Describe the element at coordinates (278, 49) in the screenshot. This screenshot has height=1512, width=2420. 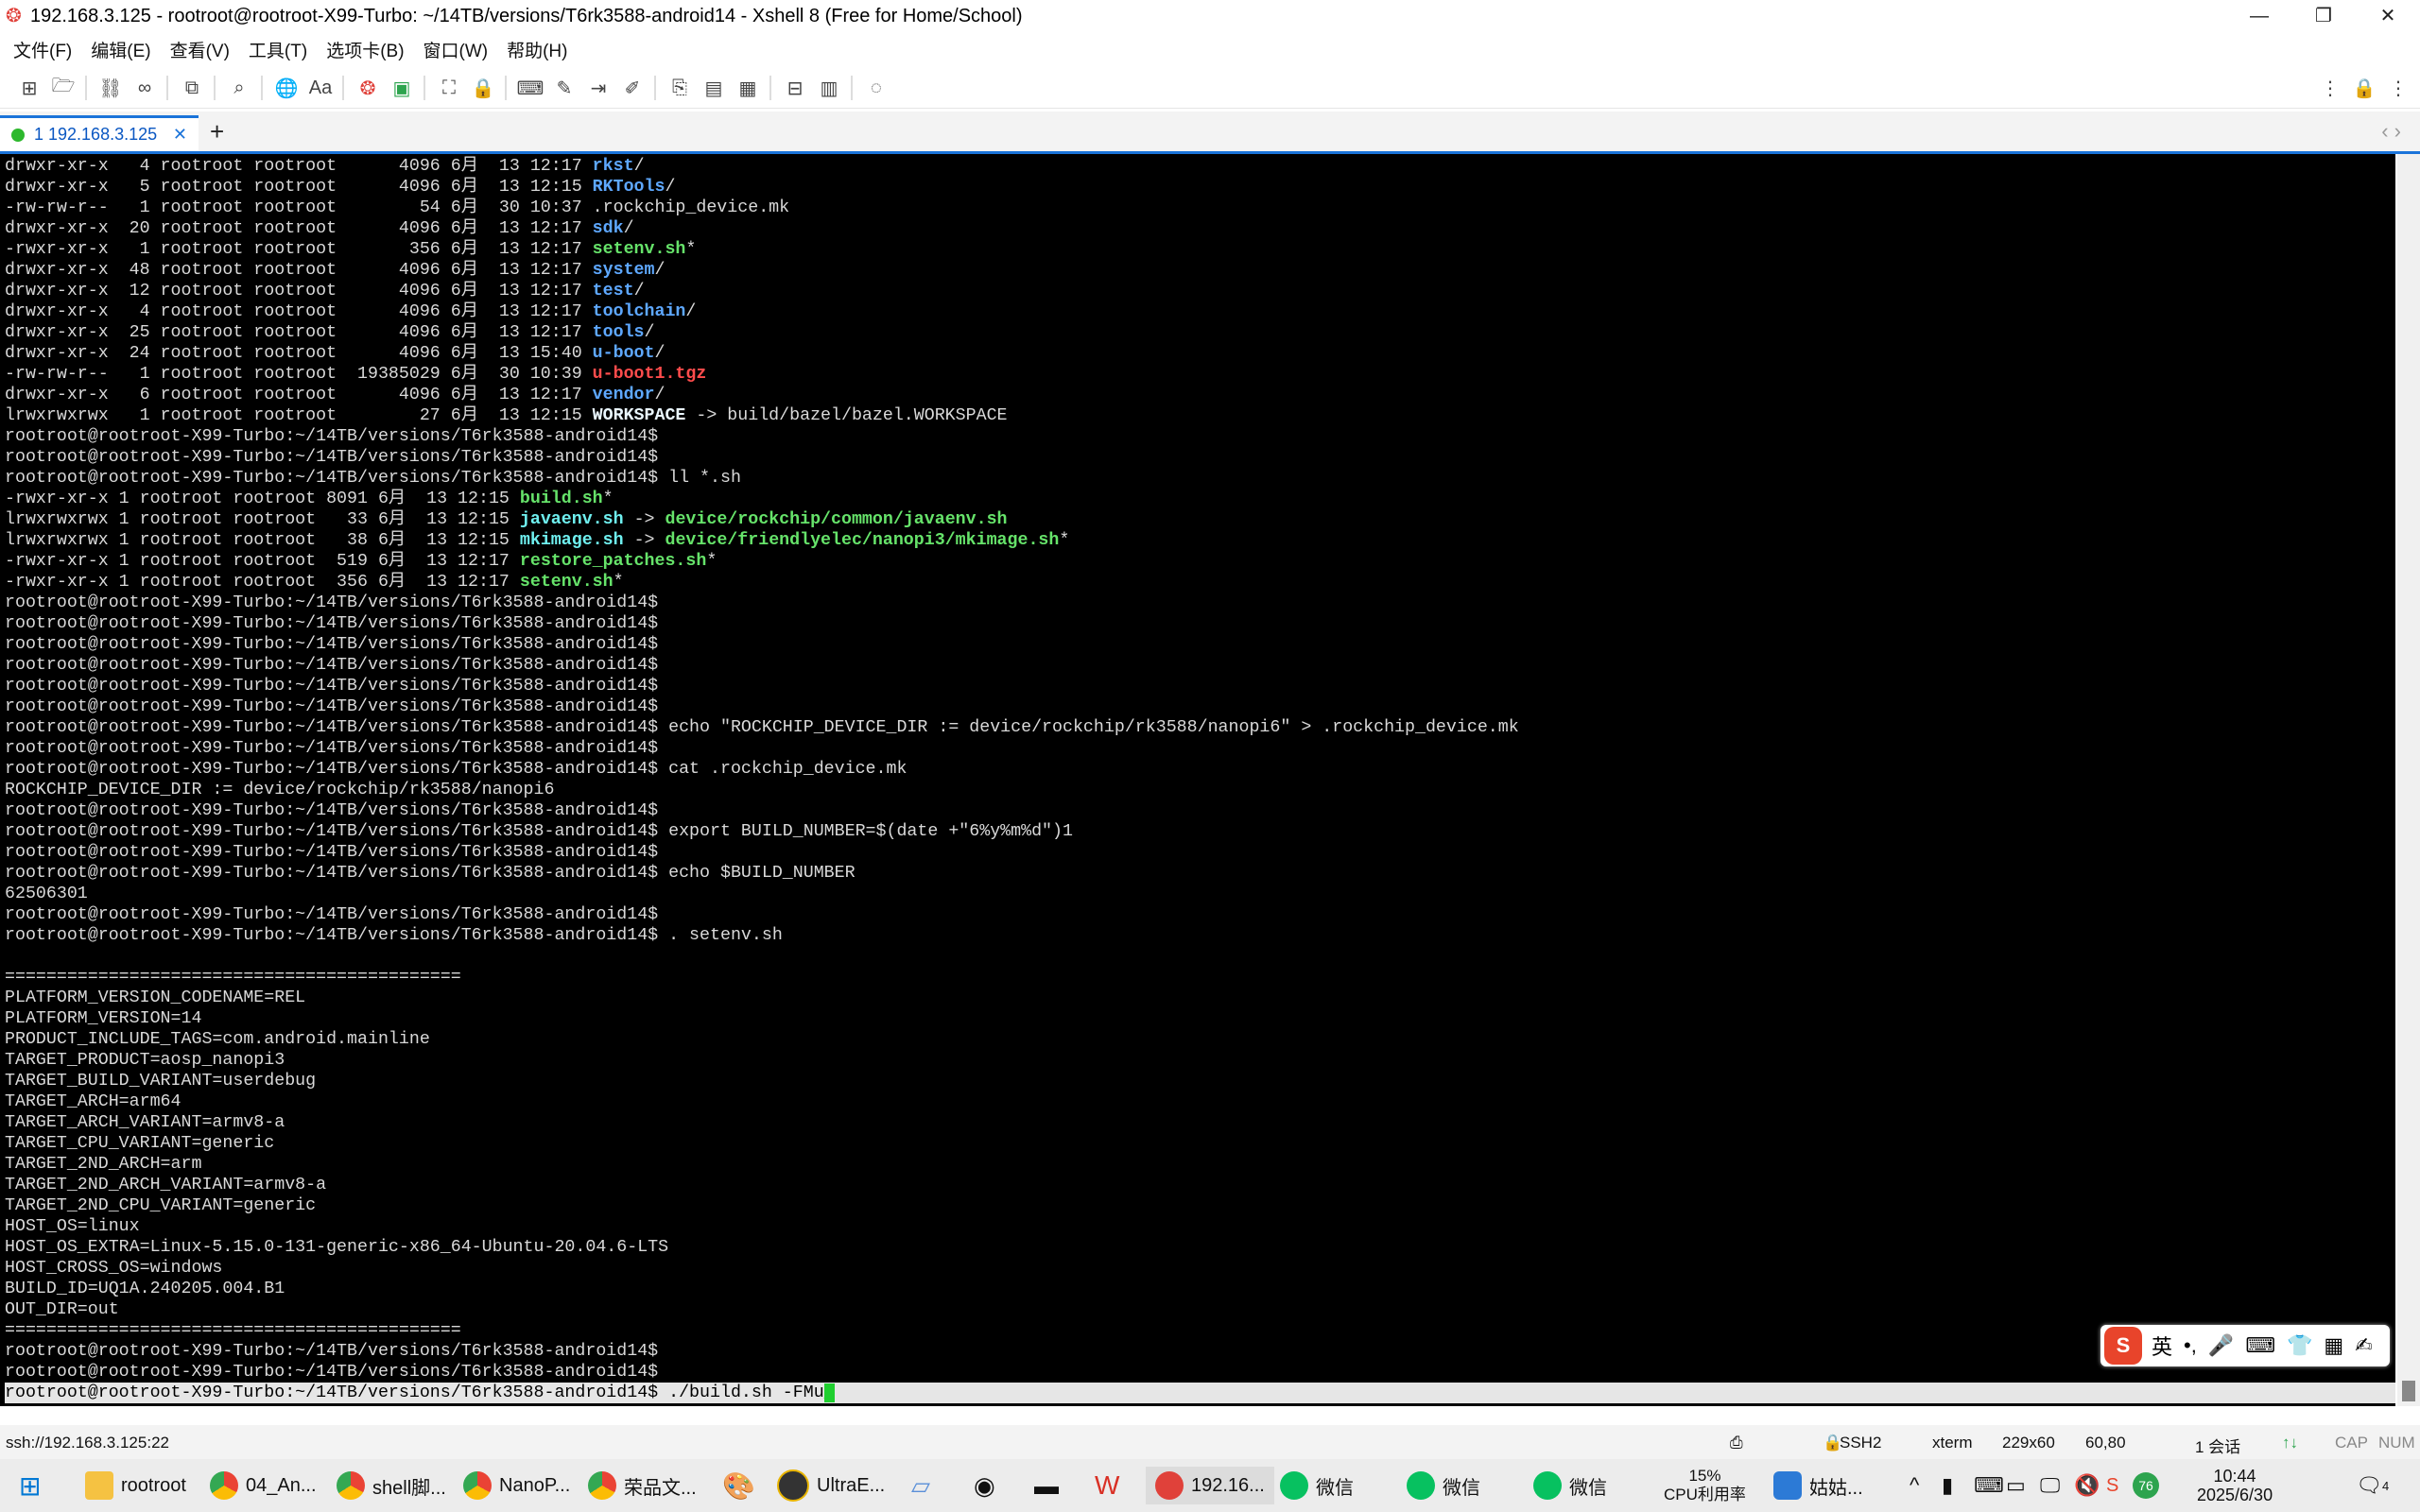
I see `menu-tools: 工具(T)` at that location.